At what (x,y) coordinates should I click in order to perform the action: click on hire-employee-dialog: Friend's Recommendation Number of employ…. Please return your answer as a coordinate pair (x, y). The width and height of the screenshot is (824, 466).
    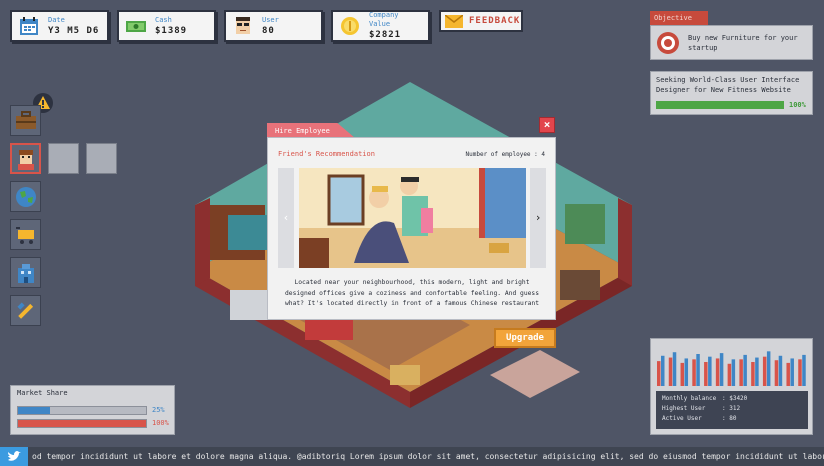
    Looking at the image, I should click on (411, 228).